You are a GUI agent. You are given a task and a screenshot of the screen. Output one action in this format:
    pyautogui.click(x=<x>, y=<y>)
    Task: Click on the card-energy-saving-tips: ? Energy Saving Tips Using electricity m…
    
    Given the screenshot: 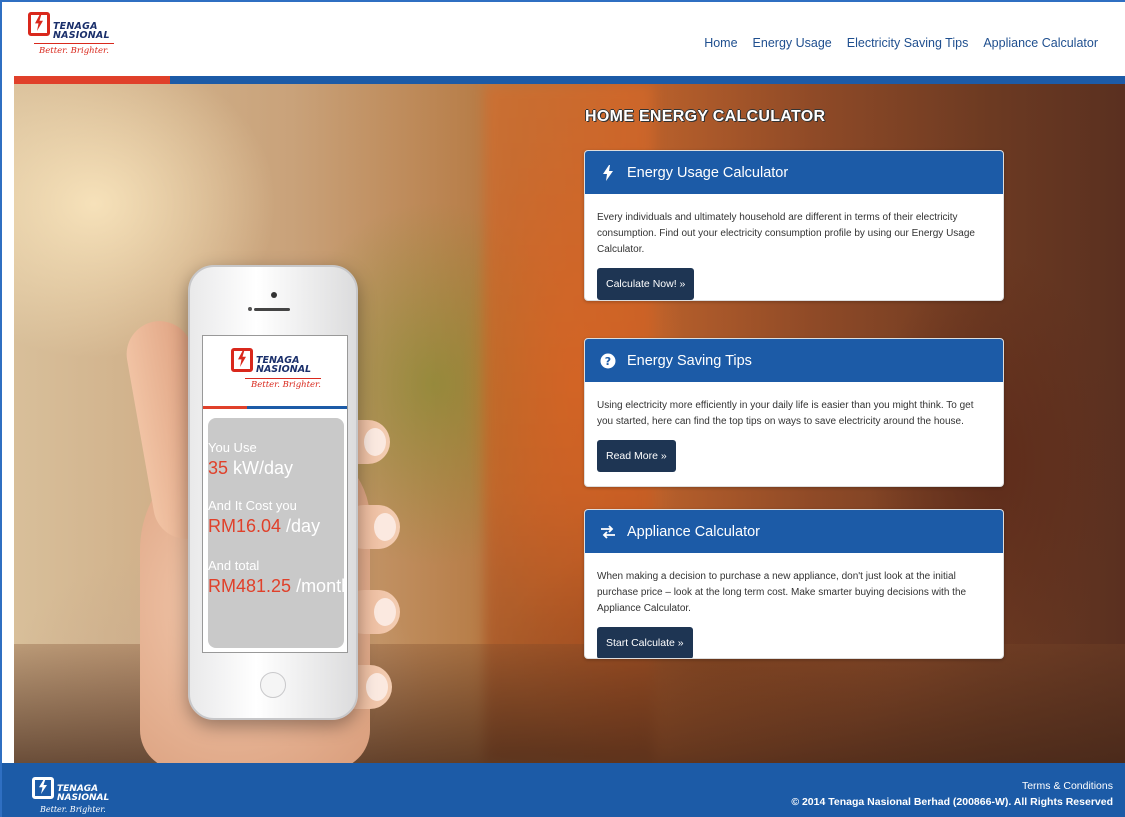 What is the action you would take?
    pyautogui.click(x=794, y=412)
    